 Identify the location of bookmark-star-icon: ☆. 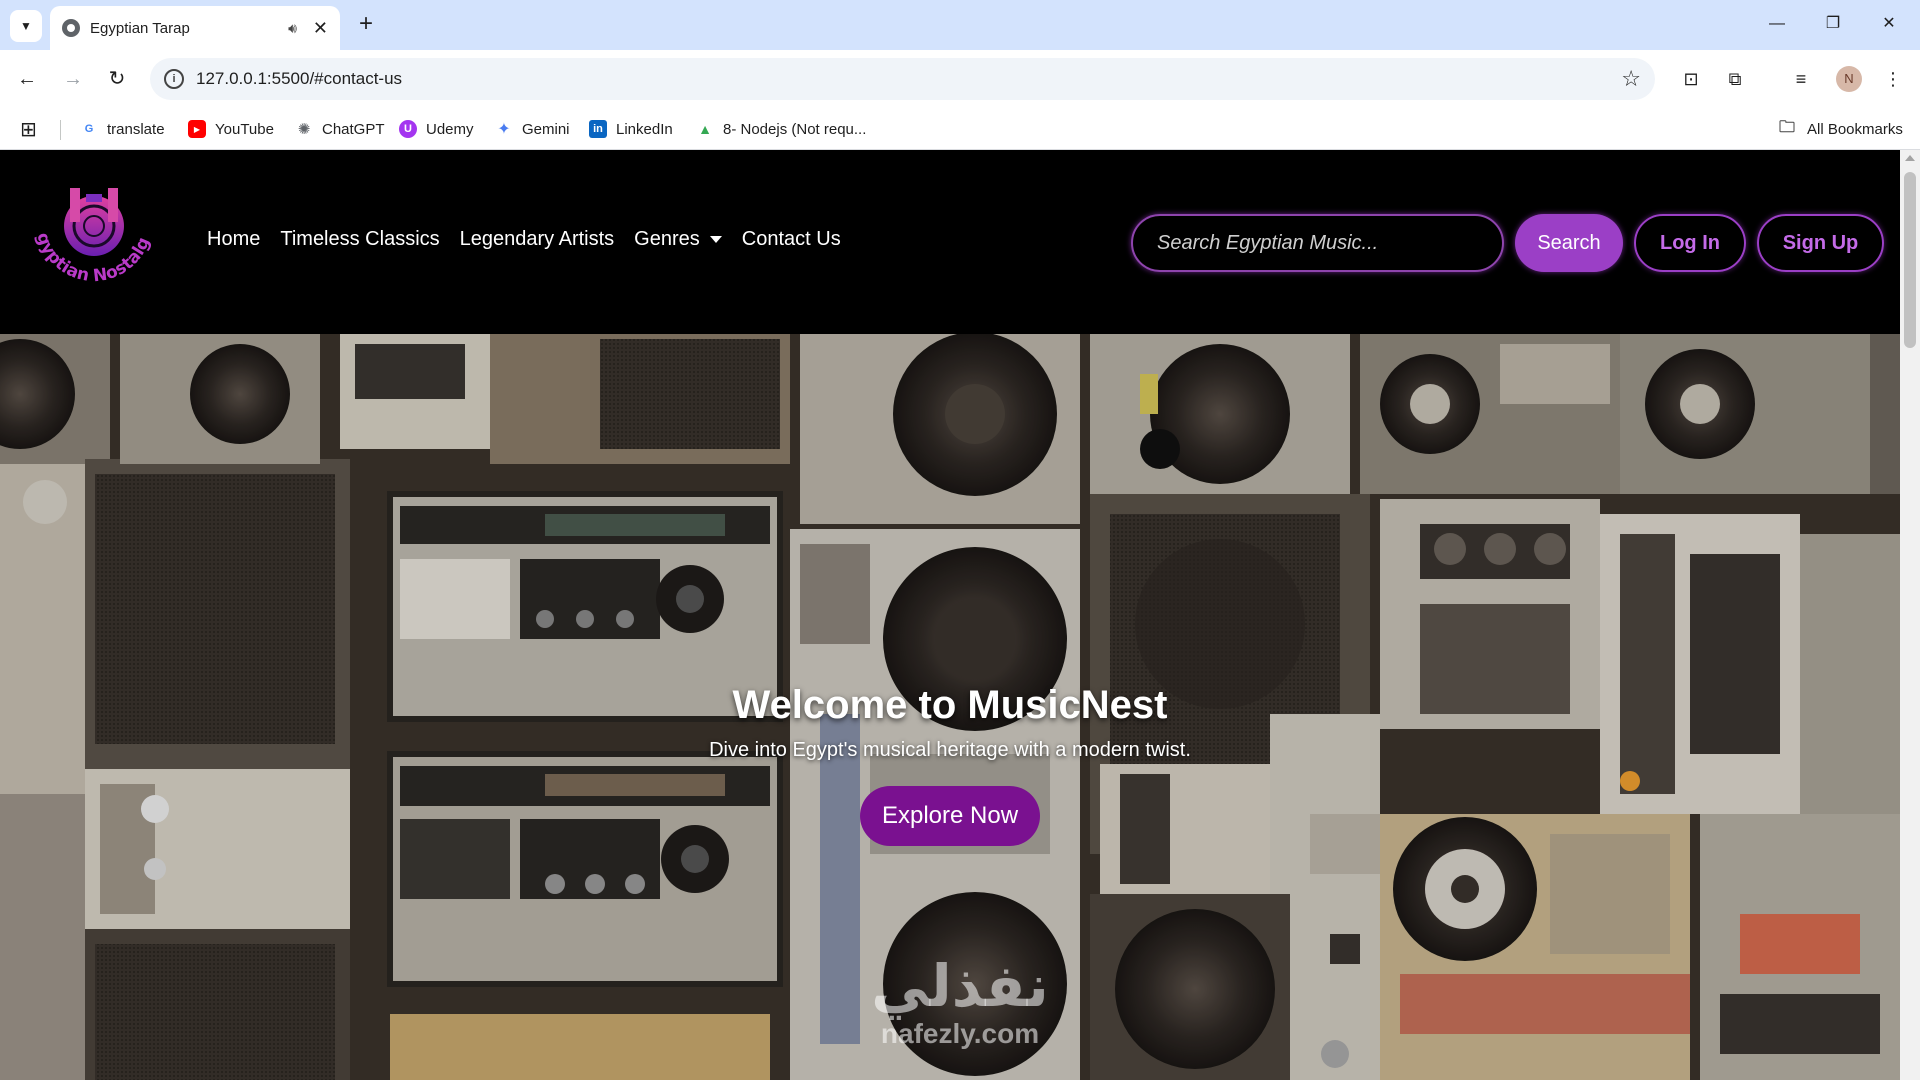
(1631, 79).